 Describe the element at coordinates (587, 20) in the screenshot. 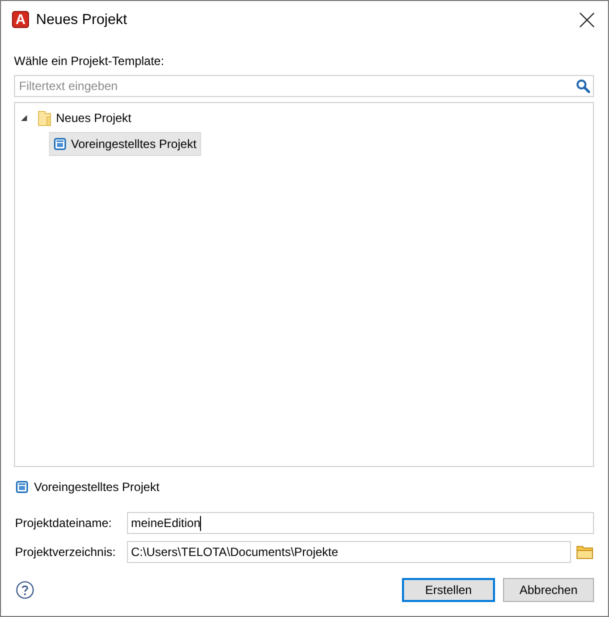

I see `close-button` at that location.